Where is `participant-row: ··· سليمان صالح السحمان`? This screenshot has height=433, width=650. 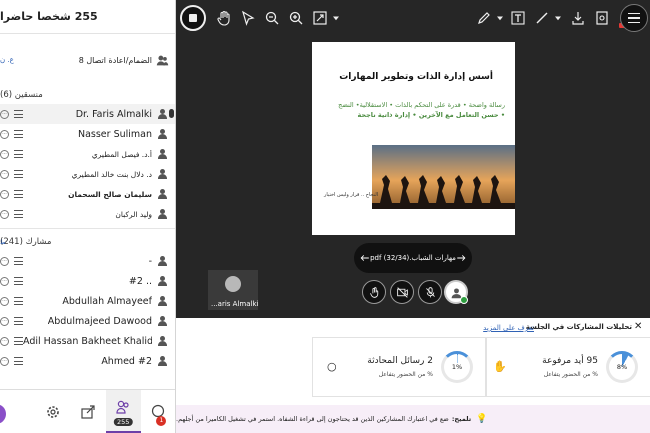 participant-row: ··· سليمان صالح السحمان is located at coordinates (87, 194).